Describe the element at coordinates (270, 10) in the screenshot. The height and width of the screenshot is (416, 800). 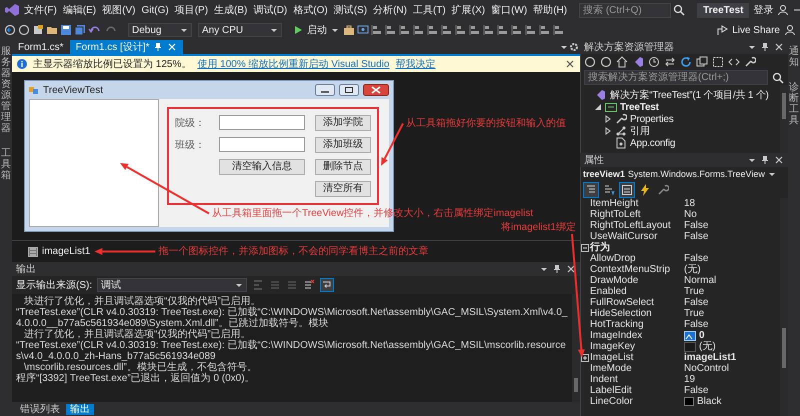
I see `menu-item: 调试(D)` at that location.